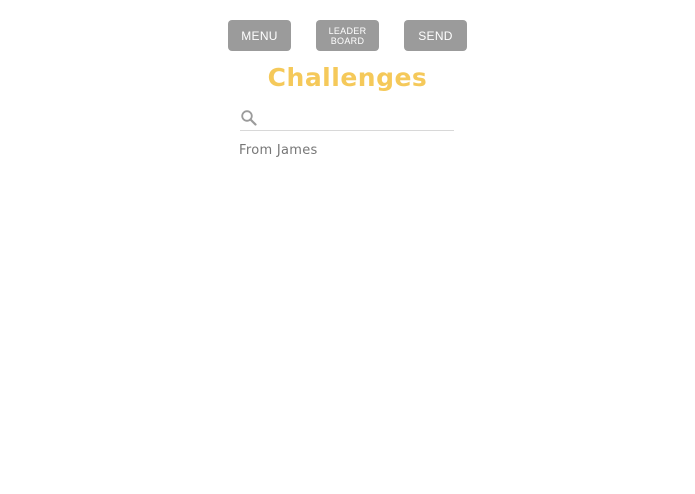 This screenshot has height=494, width=695. What do you see at coordinates (259, 35) in the screenshot?
I see `menu-button: MENU` at bounding box center [259, 35].